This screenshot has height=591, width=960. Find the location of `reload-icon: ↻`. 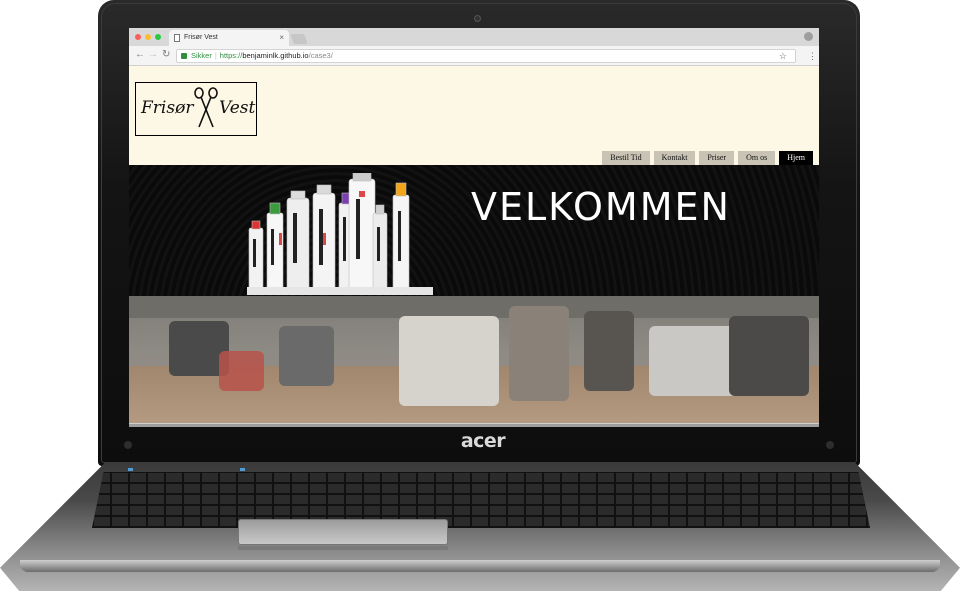

reload-icon: ↻ is located at coordinates (166, 55).